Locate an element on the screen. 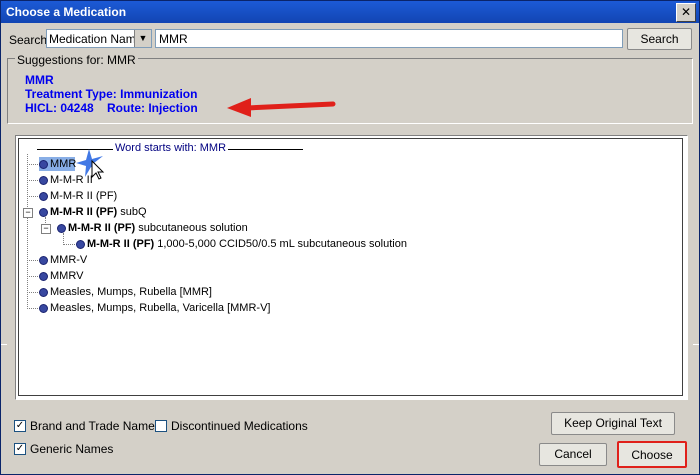 Image resolution: width=700 pixels, height=475 pixels. search-type-value: Medication Name is located at coordinates (96, 39).